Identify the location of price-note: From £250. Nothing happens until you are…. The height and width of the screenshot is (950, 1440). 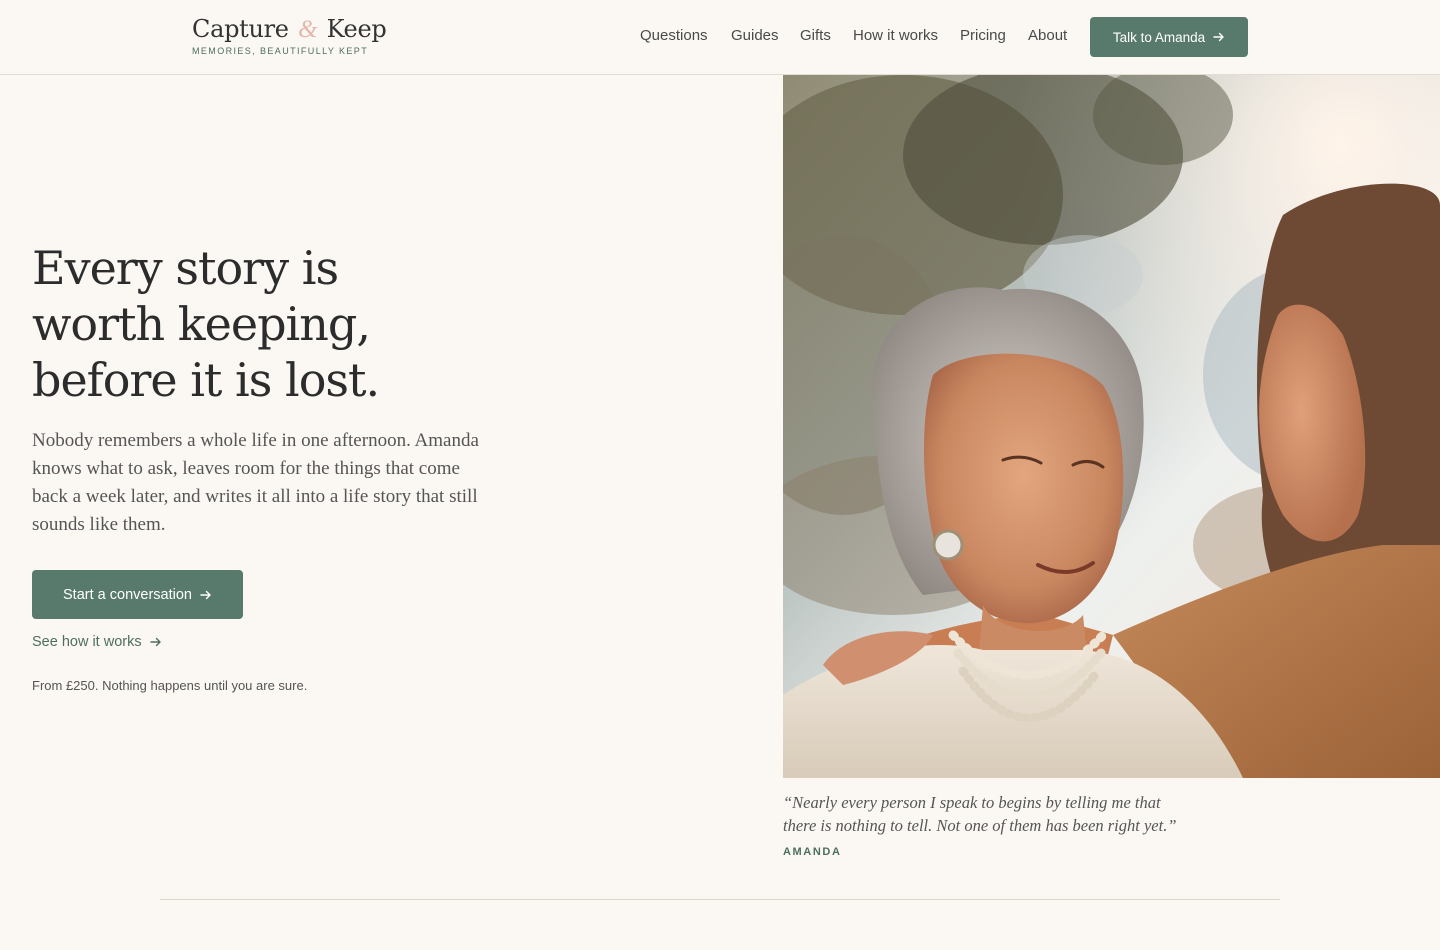
(170, 685).